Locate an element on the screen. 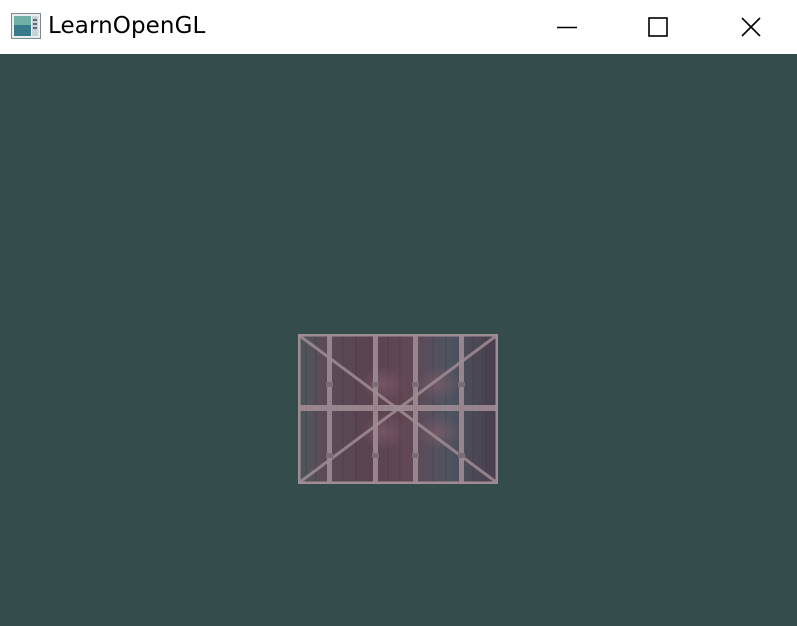  window-title: LearnOpenGL is located at coordinates (127, 26).